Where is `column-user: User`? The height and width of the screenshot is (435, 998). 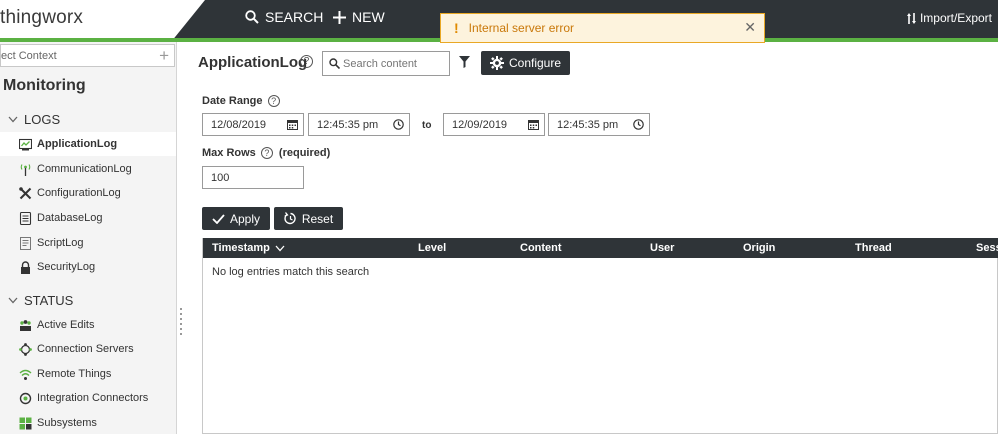
column-user: User is located at coordinates (662, 248).